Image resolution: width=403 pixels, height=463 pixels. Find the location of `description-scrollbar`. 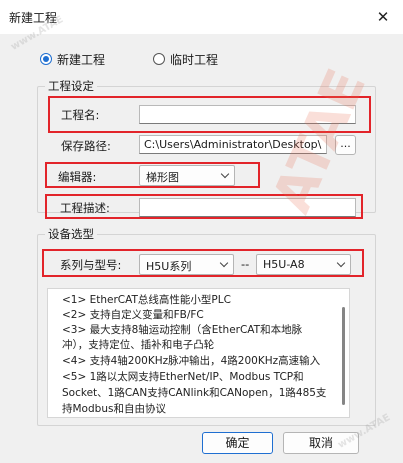

description-scrollbar is located at coordinates (343, 356).